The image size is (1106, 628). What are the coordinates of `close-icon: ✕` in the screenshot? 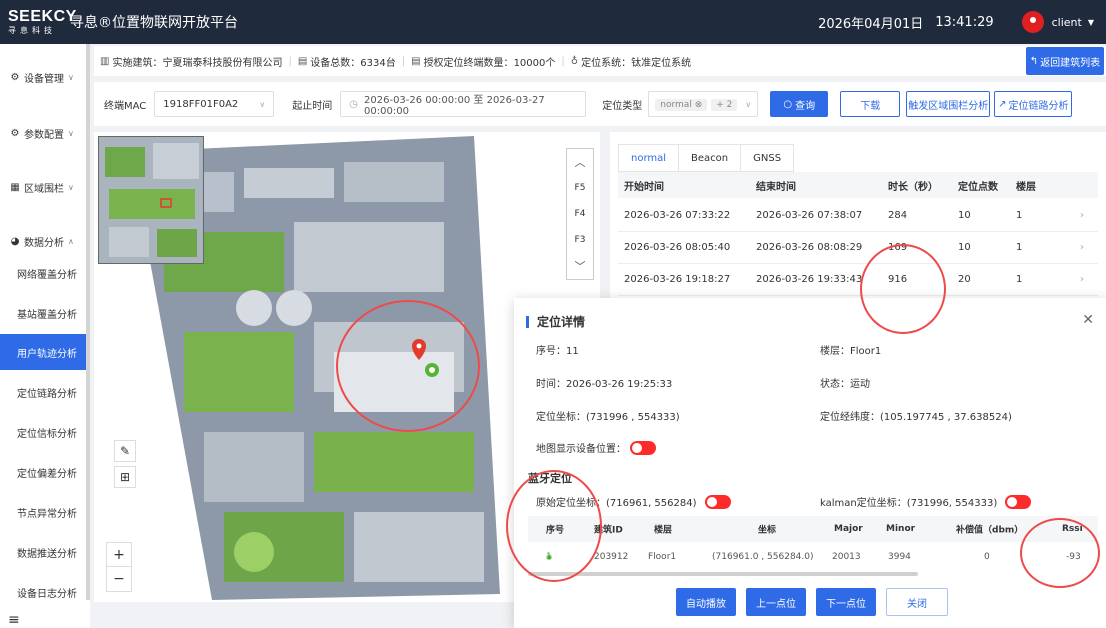 It's located at (1088, 320).